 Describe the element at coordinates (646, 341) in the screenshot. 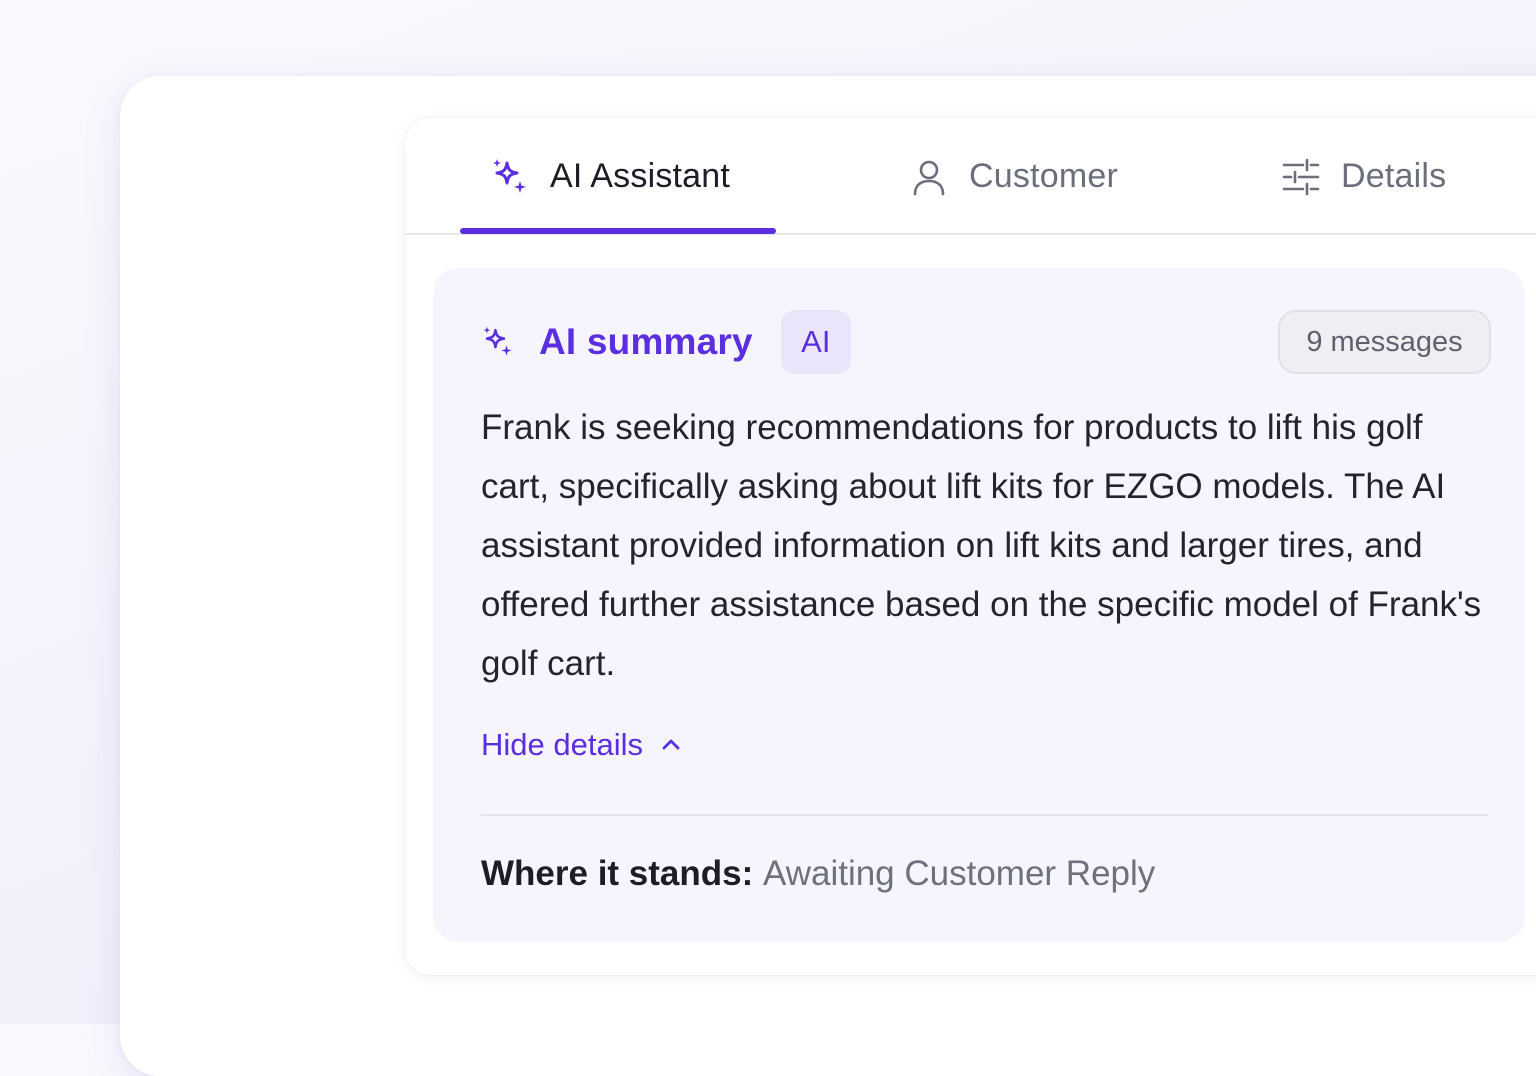

I see `summary-title: AI summary` at that location.